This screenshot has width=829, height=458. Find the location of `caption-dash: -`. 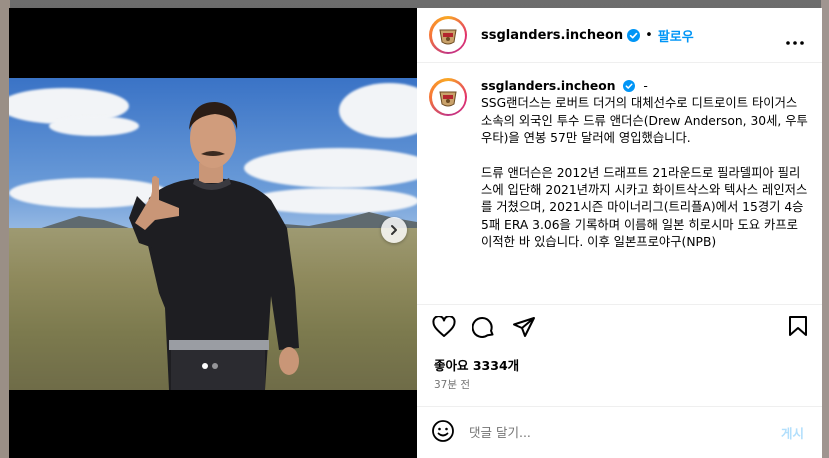

caption-dash: - is located at coordinates (645, 86).